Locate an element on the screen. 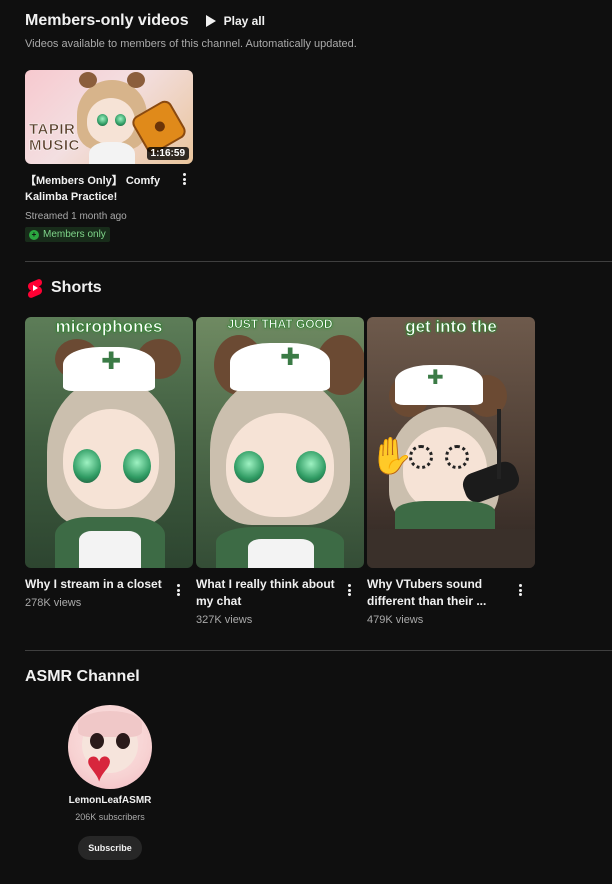 The width and height of the screenshot is (612, 884). members-badge-icon: + is located at coordinates (34, 234).